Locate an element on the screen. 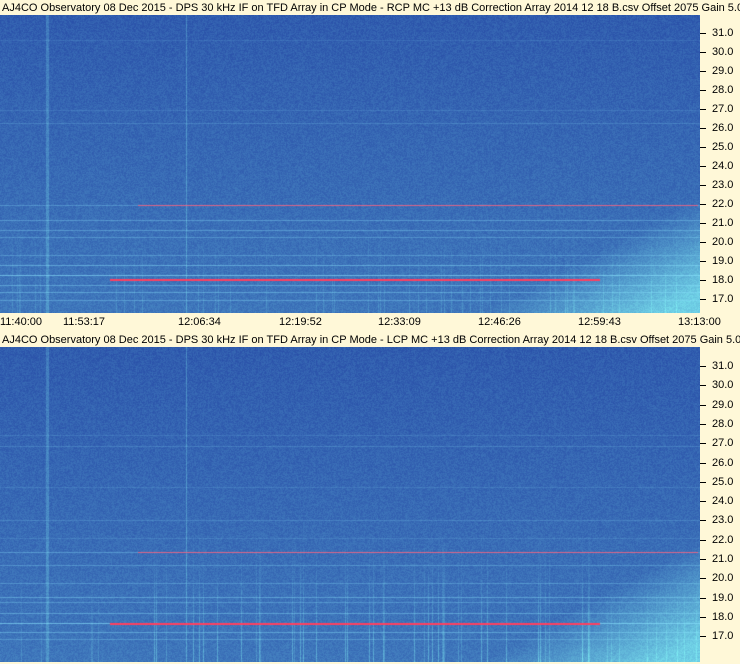  x-tick-label: 12:33:09 is located at coordinates (399, 322).